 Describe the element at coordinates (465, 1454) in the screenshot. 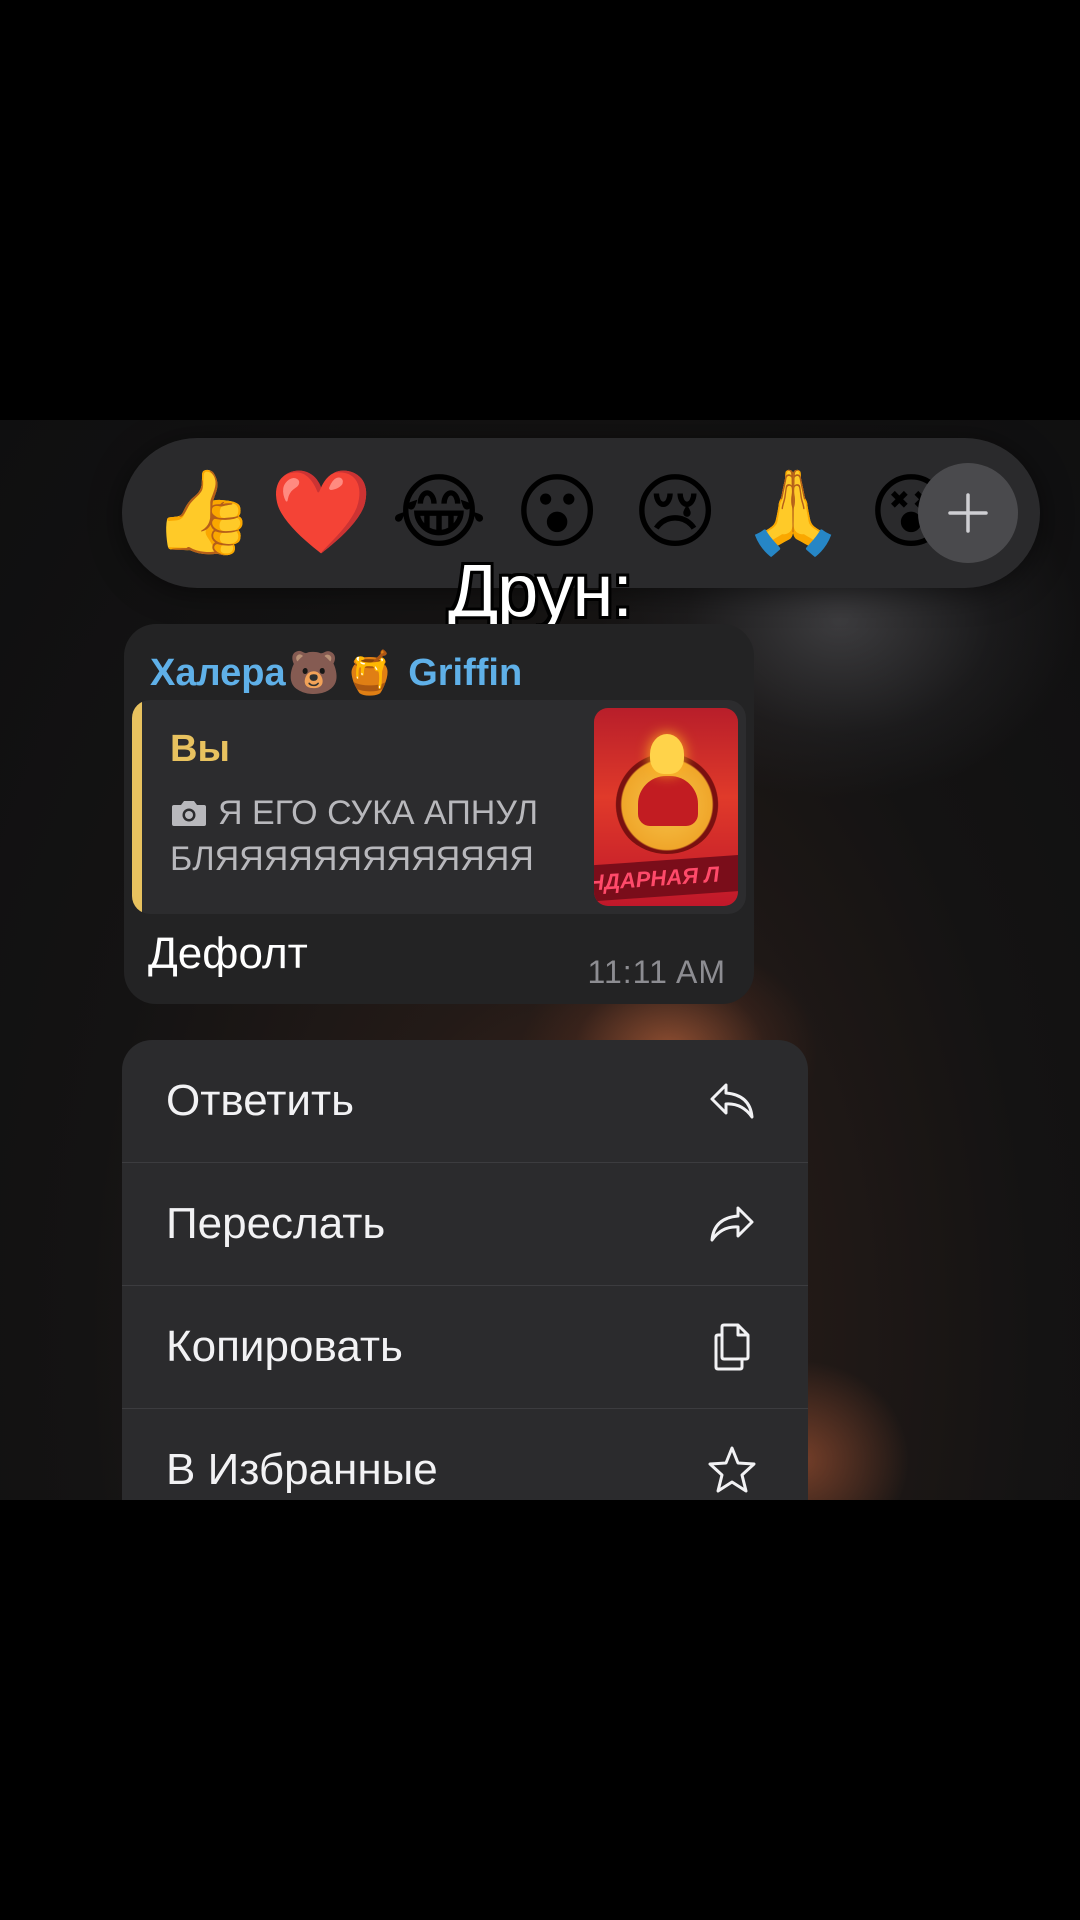

I see `menu-item-favorites: В Избранные` at that location.